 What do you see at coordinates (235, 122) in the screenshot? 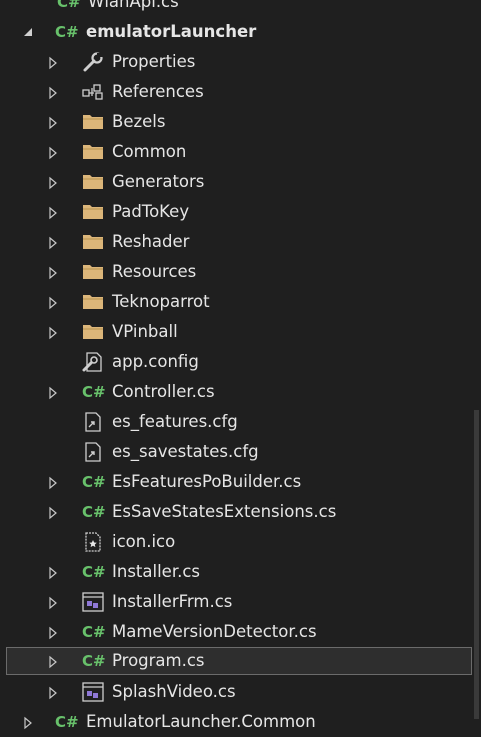
I see `tree-item: Bezels` at bounding box center [235, 122].